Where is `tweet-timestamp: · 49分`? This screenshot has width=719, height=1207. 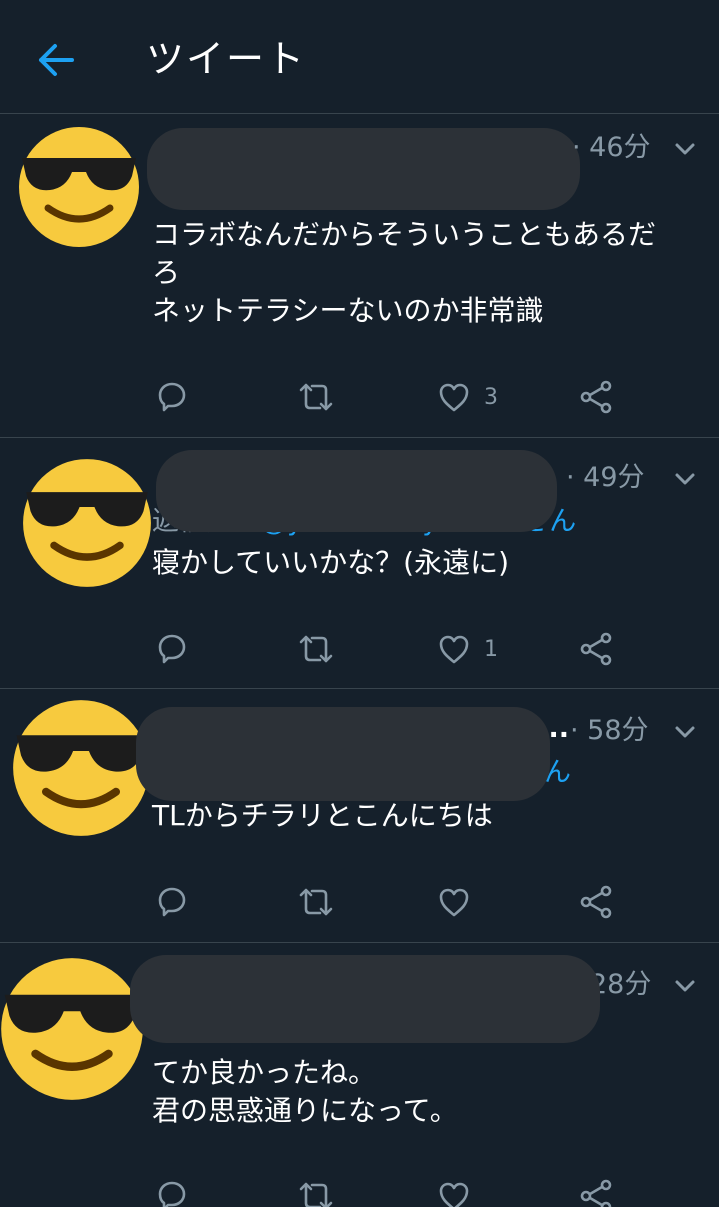
tweet-timestamp: · 49分 is located at coordinates (605, 477).